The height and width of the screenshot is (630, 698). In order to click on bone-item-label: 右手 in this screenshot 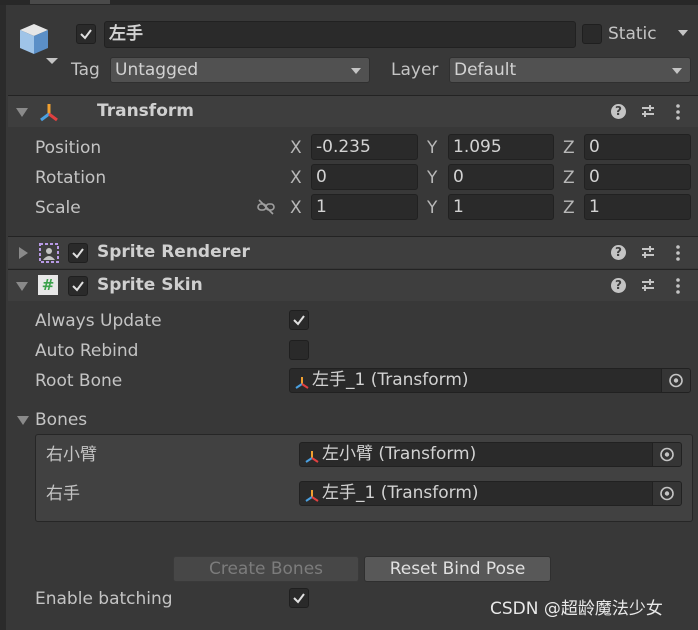, I will do `click(63, 494)`.